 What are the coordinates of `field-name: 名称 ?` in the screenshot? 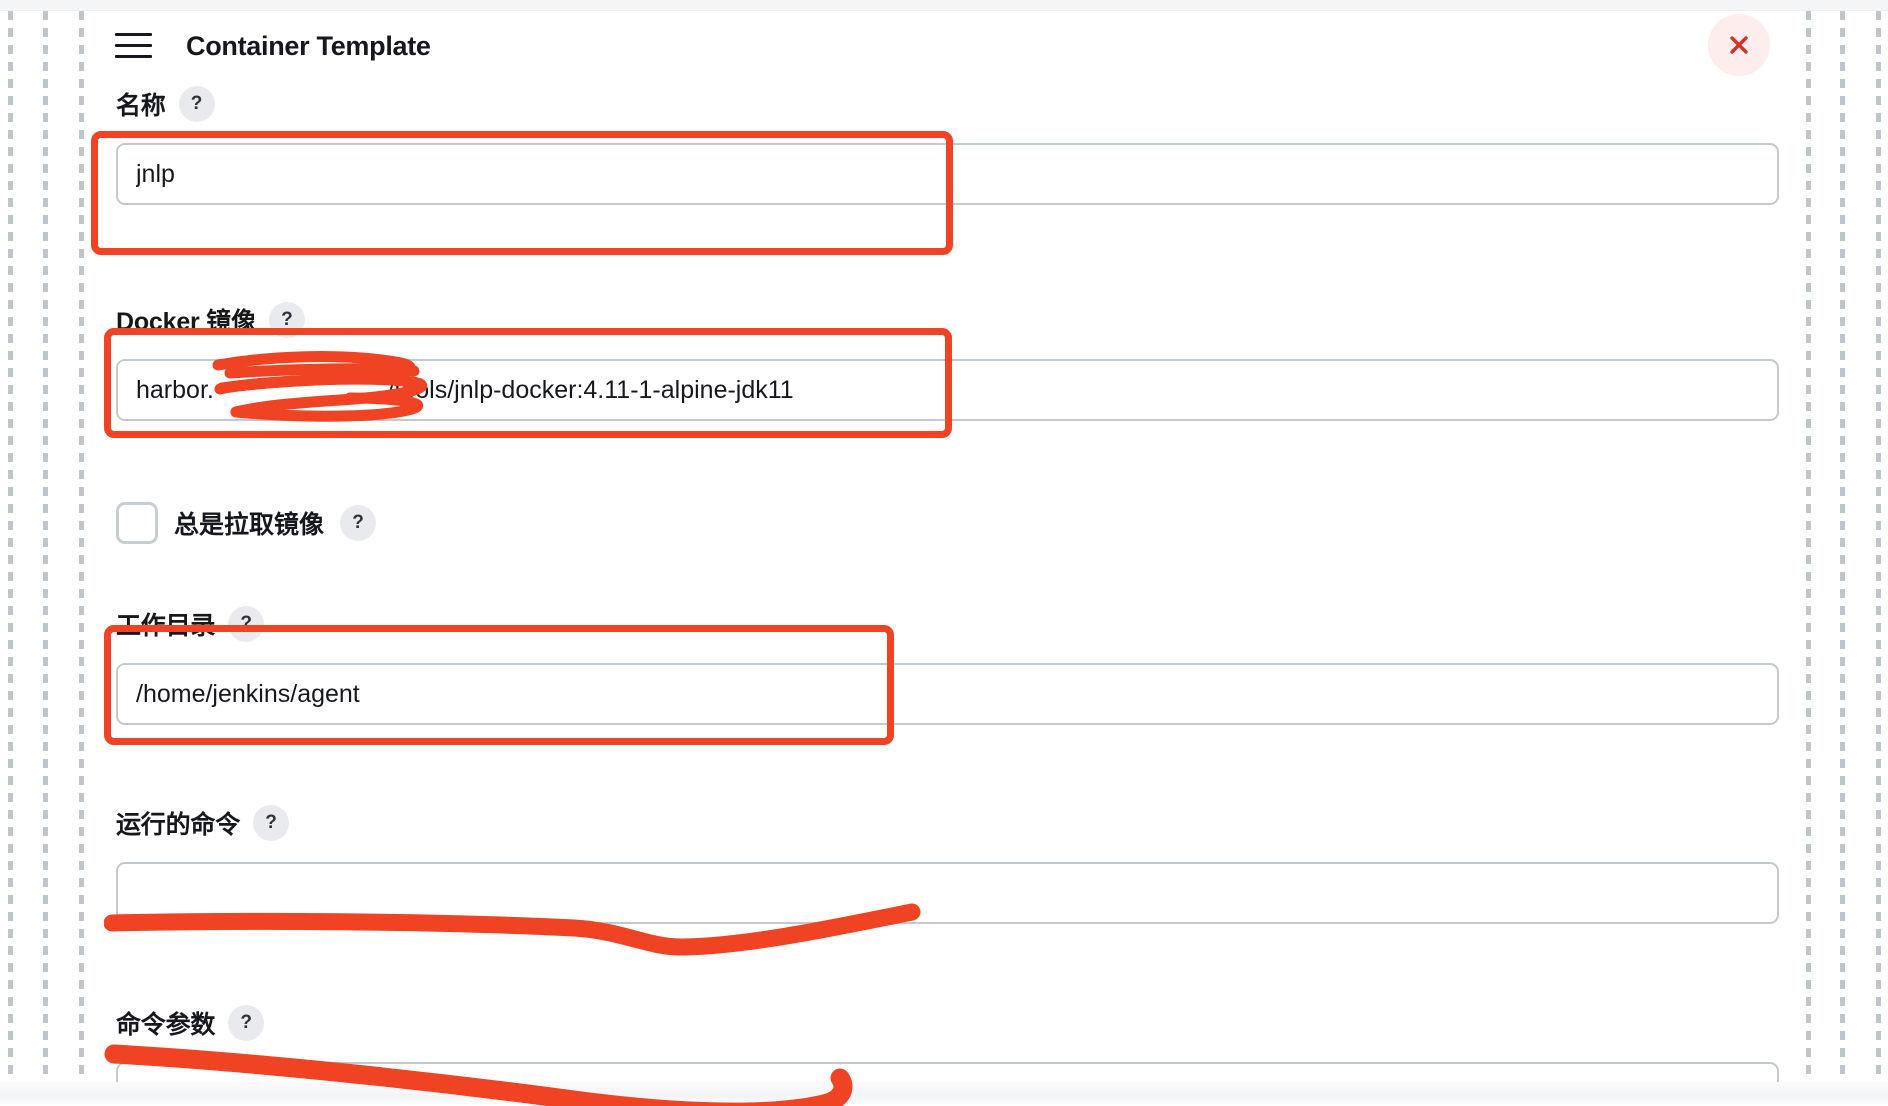 It's located at (947, 145).